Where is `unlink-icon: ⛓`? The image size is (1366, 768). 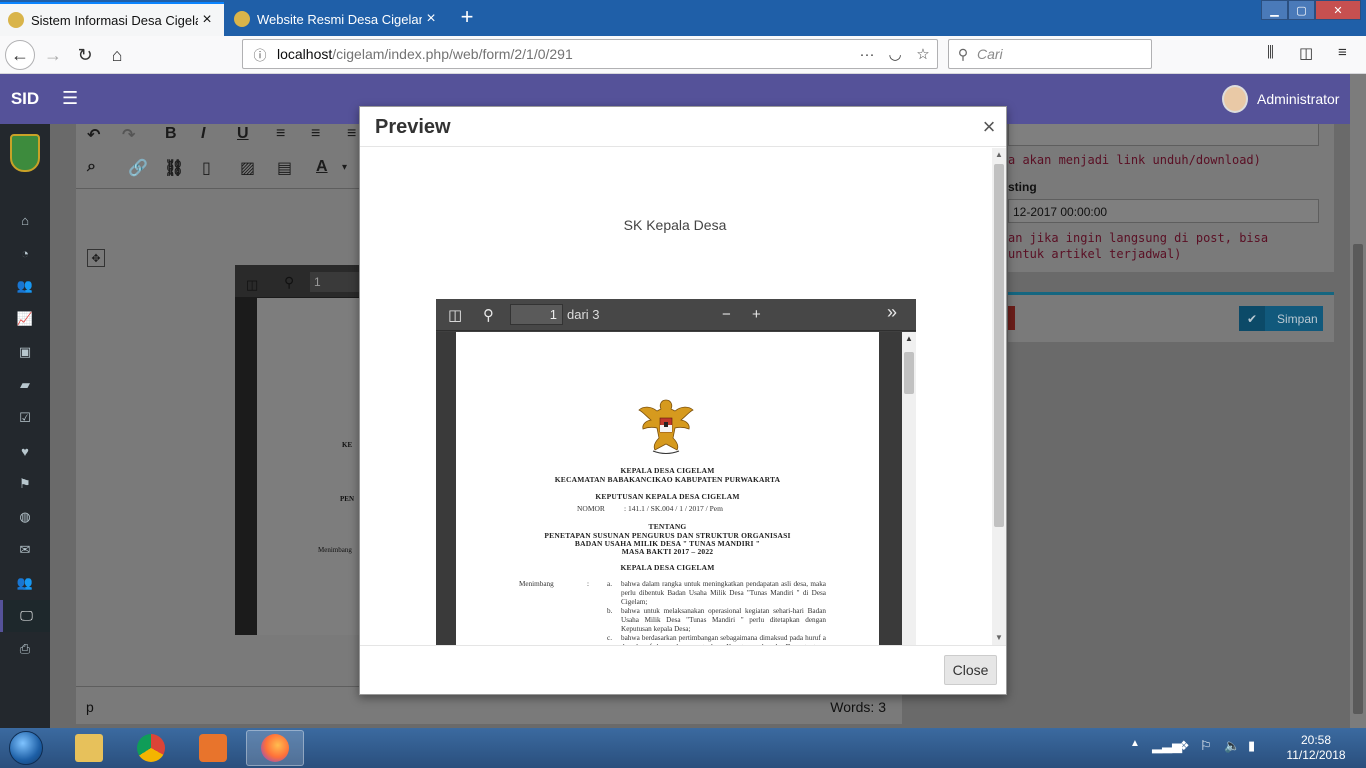 unlink-icon: ⛓ is located at coordinates (174, 168).